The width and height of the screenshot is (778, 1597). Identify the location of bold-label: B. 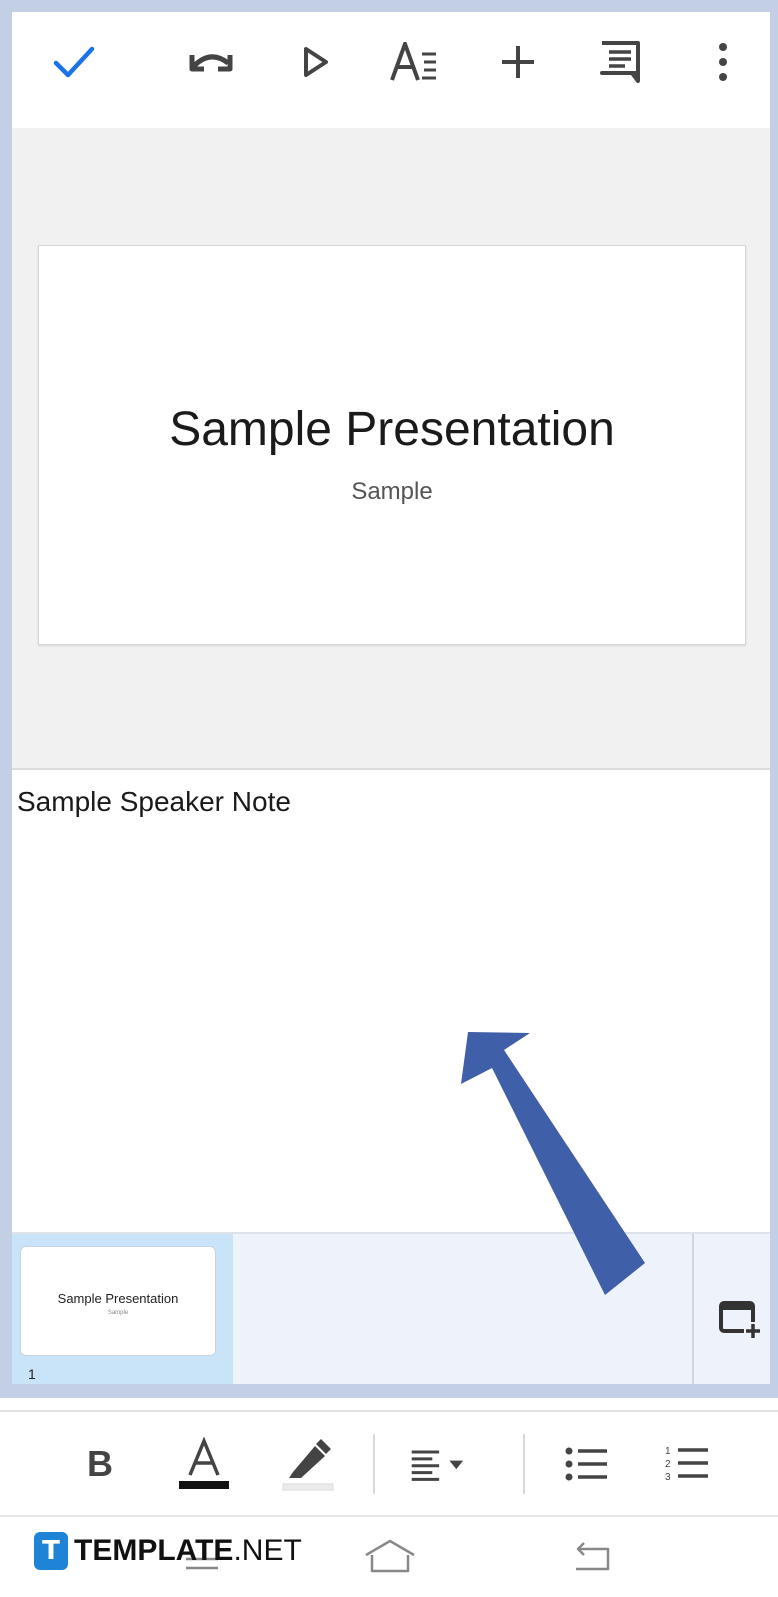
(100, 1463).